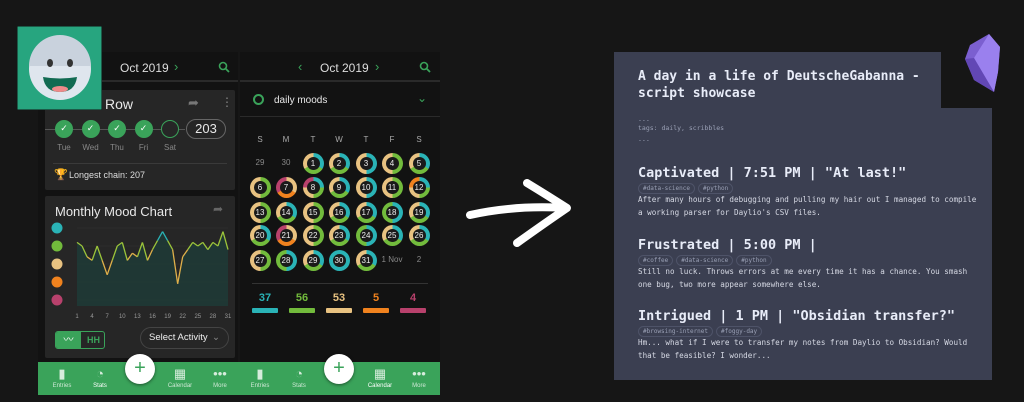 Image resolution: width=1024 pixels, height=402 pixels. I want to click on calendar-day: 25, so click(392, 235).